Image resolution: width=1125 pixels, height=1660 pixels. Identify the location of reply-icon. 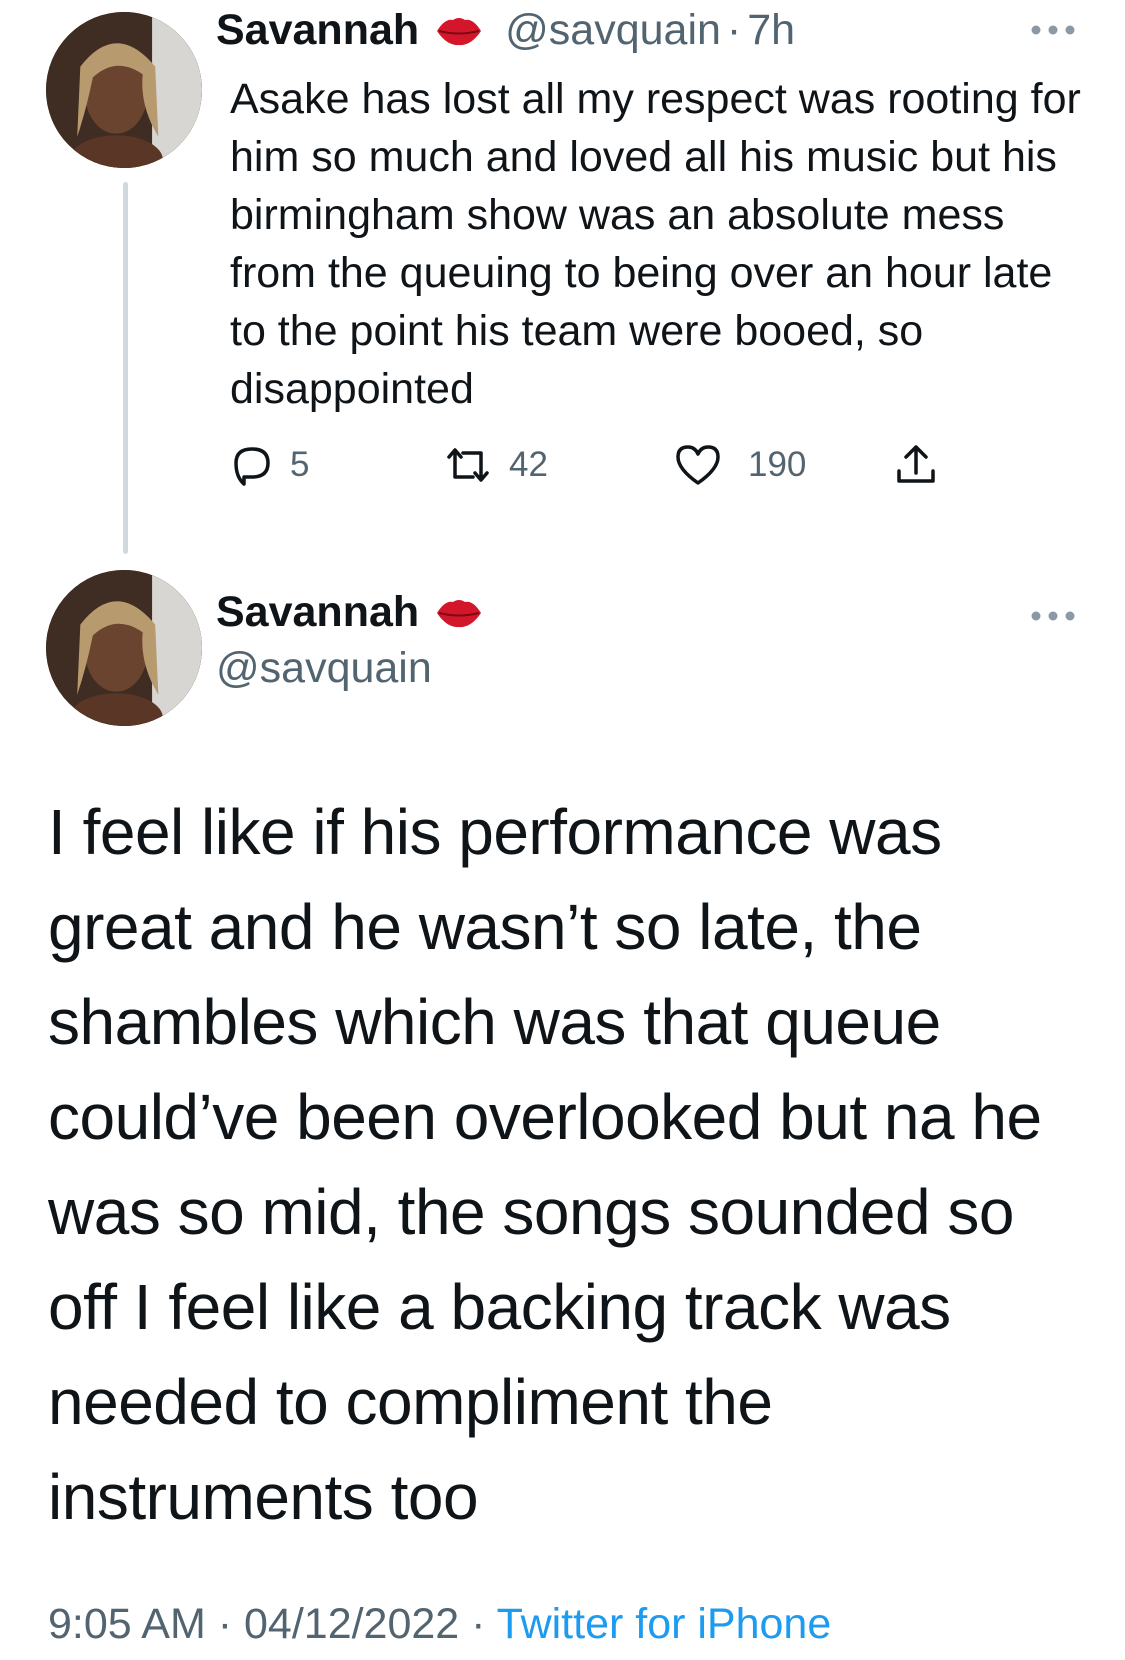
(252, 465).